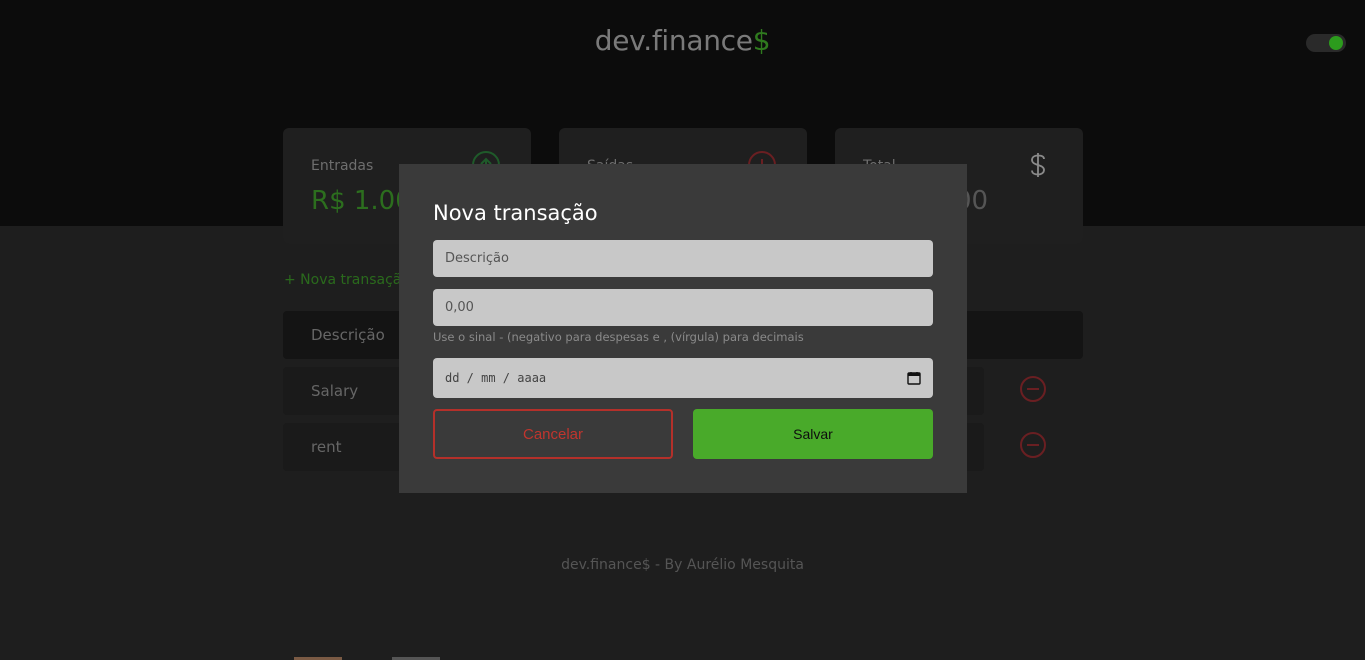 This screenshot has width=1365, height=660. Describe the element at coordinates (914, 378) in the screenshot. I see `calendar-icon` at that location.